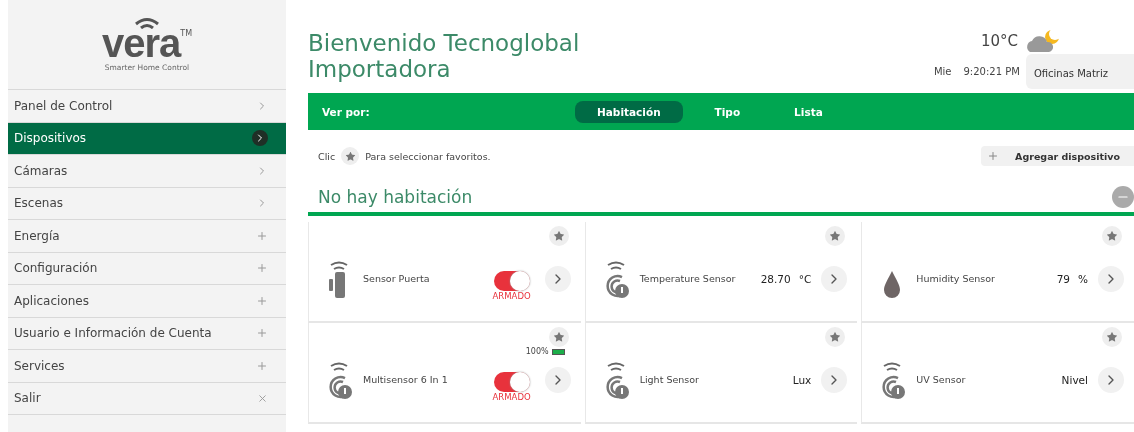  I want to click on device-name: UV Sensor, so click(941, 379).